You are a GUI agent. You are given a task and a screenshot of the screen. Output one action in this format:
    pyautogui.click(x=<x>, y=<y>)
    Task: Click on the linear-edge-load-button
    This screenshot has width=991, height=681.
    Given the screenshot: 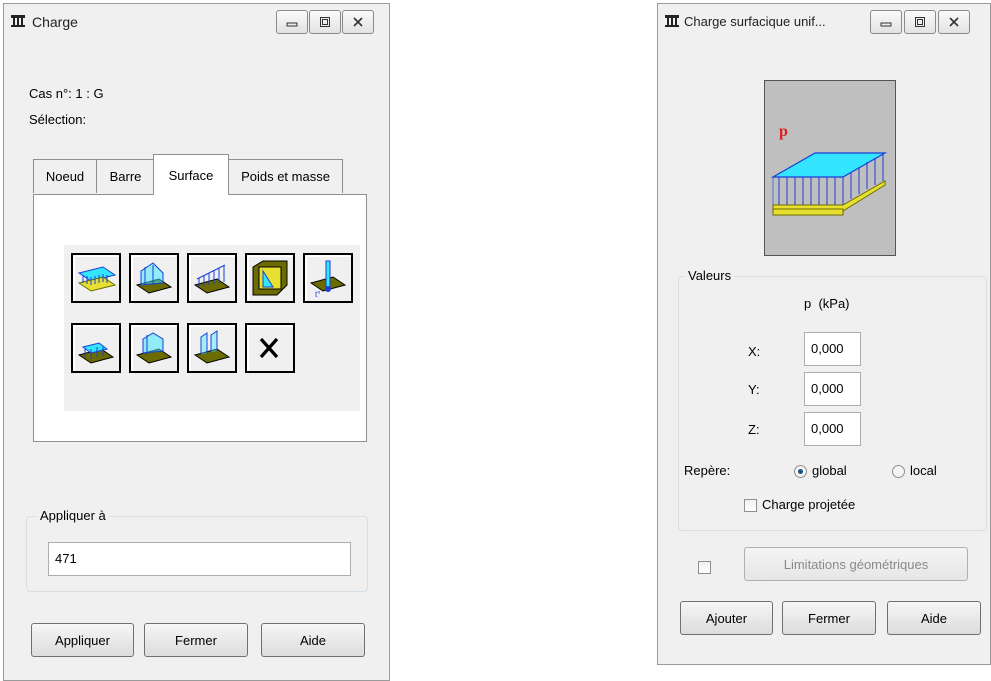 What is the action you would take?
    pyautogui.click(x=212, y=278)
    